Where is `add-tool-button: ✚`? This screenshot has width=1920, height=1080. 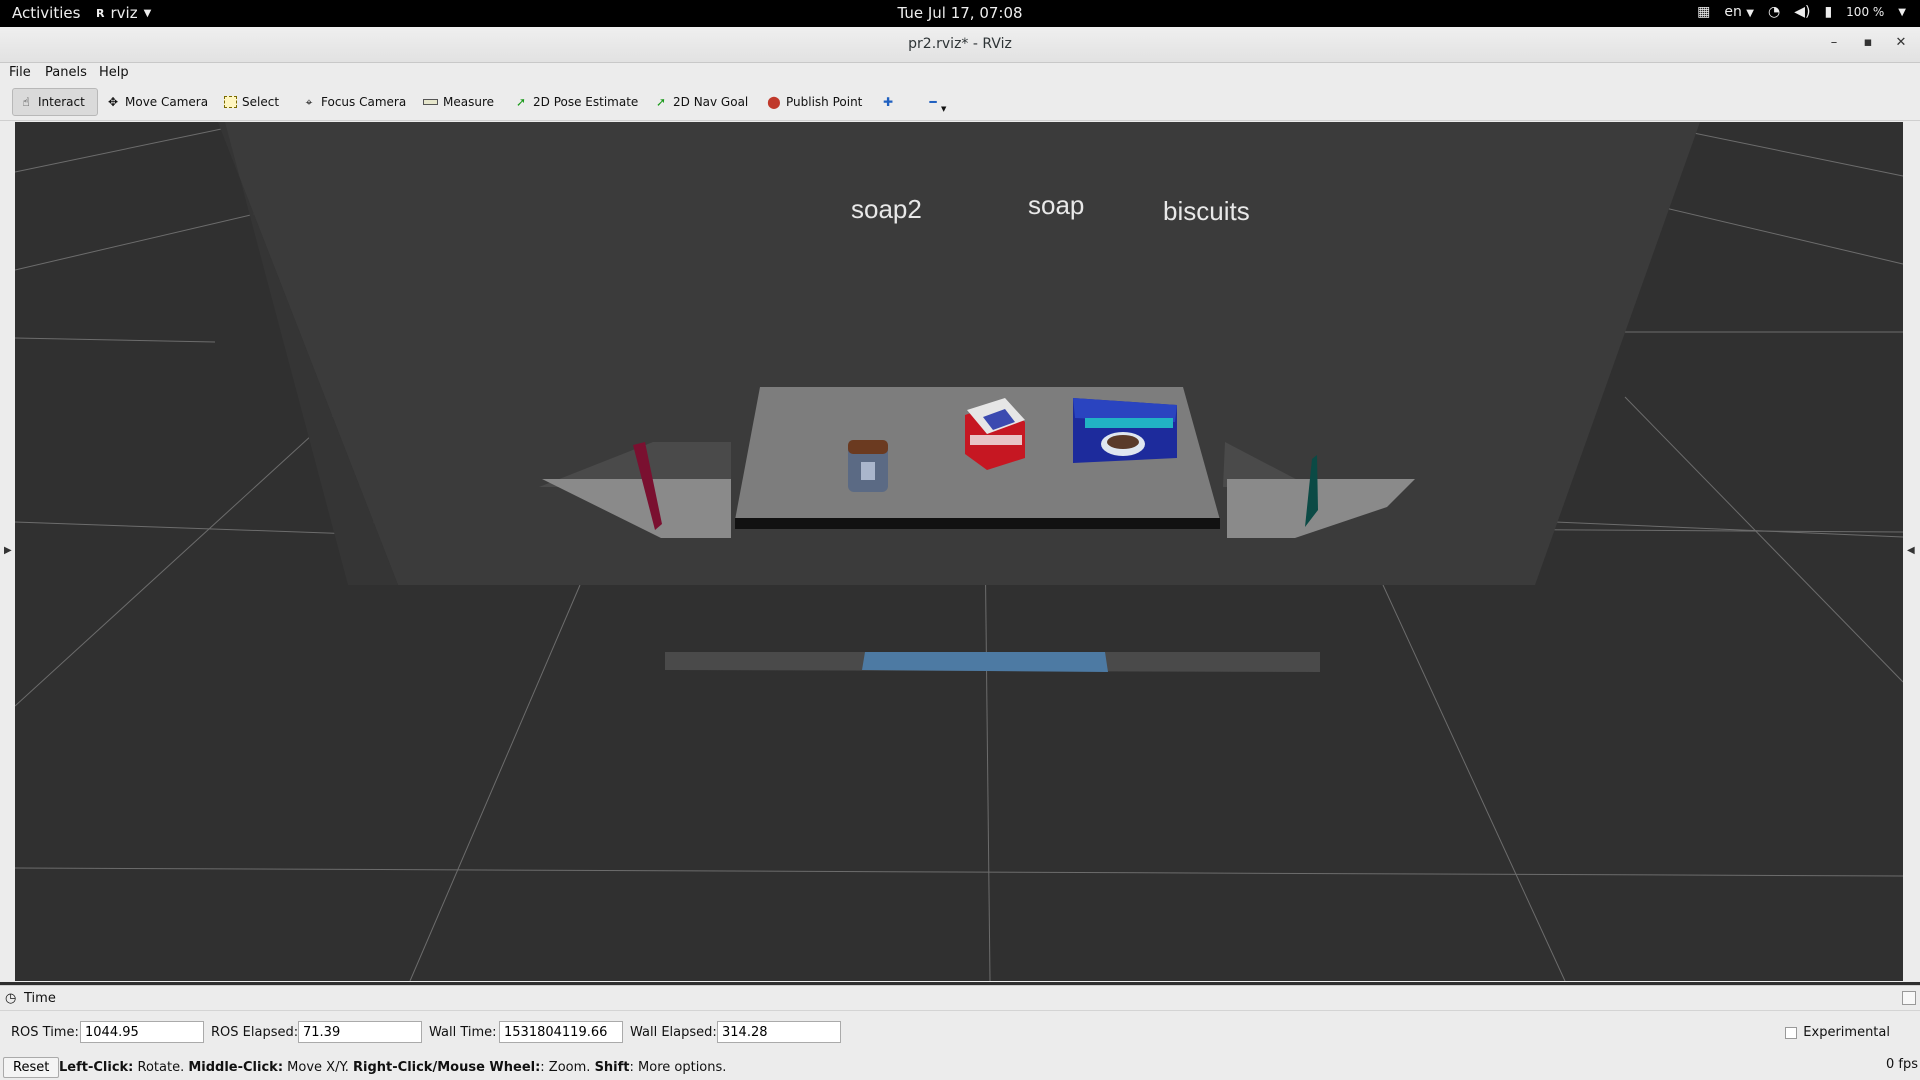
add-tool-button: ✚ is located at coordinates (888, 102).